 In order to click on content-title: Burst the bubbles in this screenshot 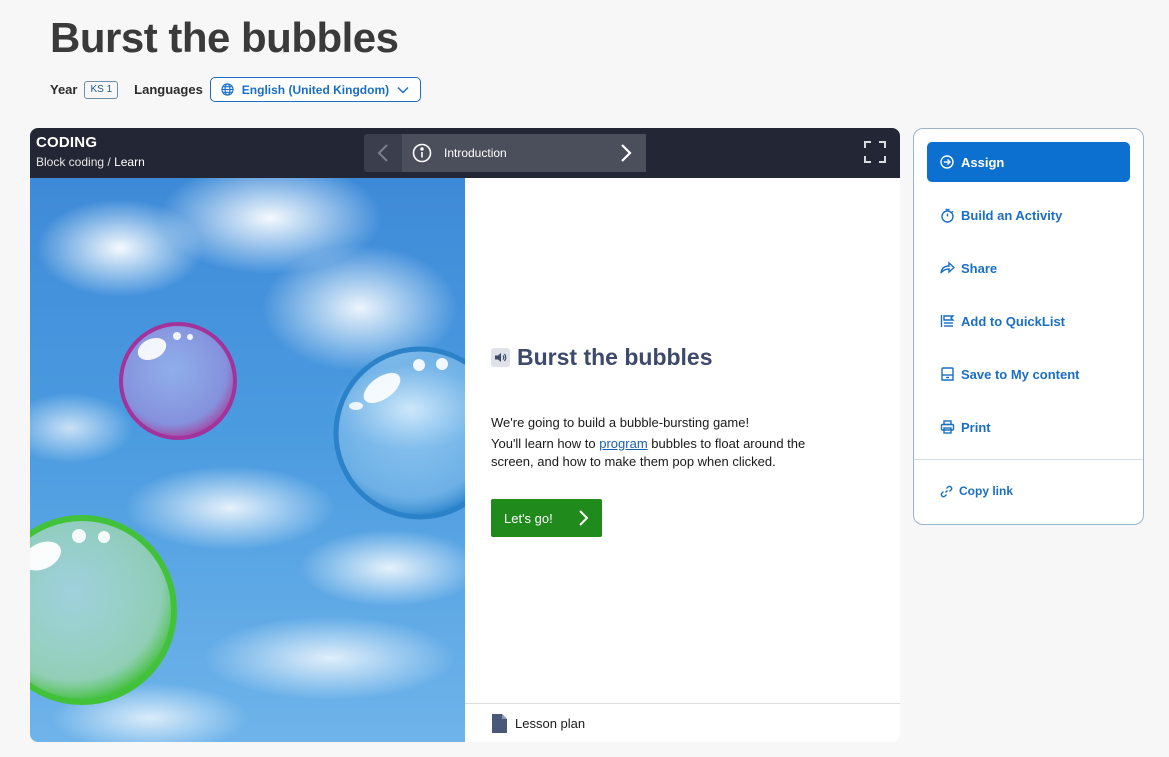, I will do `click(615, 357)`.